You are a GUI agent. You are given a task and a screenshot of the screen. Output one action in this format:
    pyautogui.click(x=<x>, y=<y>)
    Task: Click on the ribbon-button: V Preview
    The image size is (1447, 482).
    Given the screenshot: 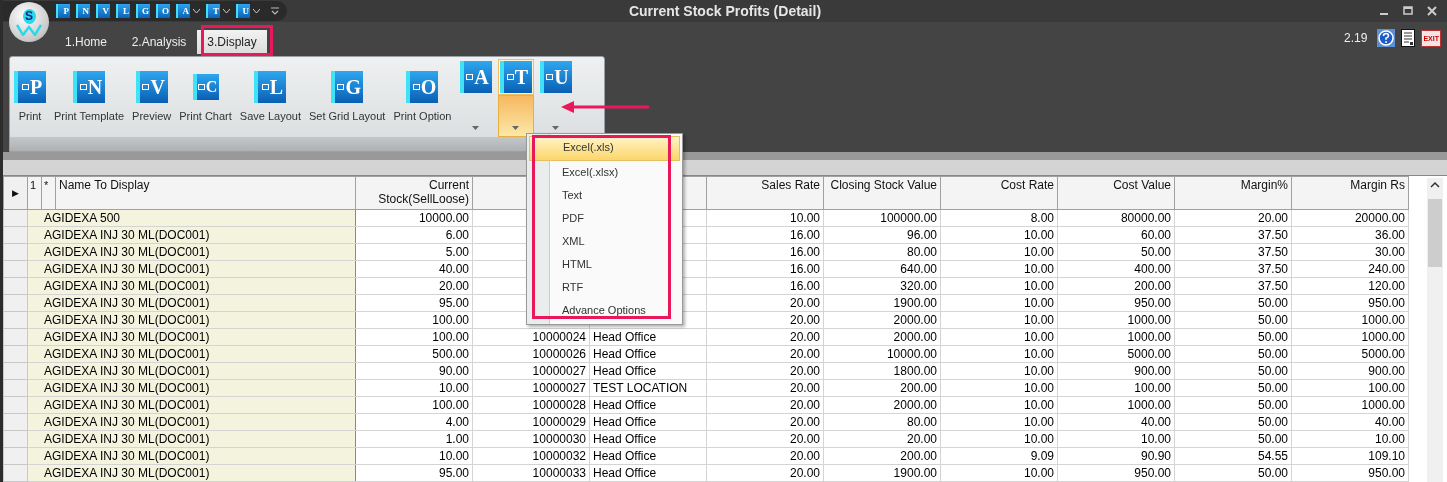 What is the action you would take?
    pyautogui.click(x=152, y=91)
    